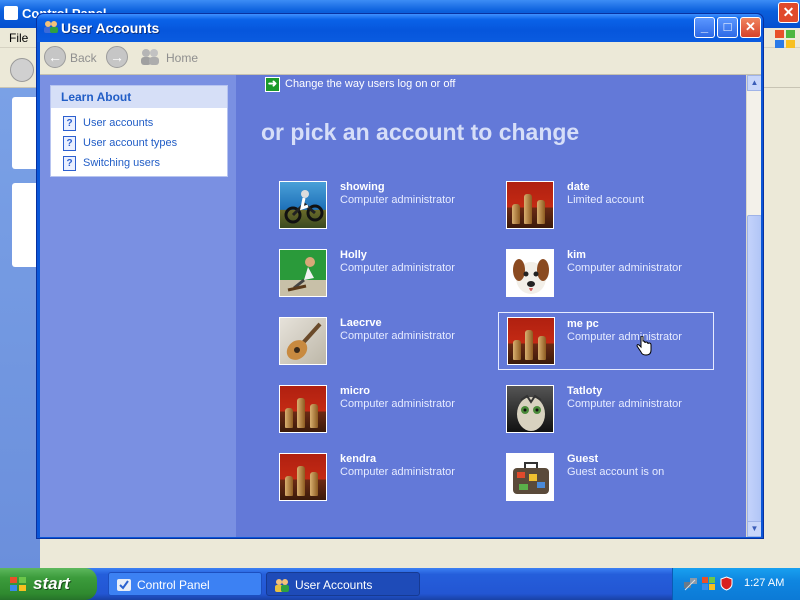  What do you see at coordinates (704, 27) in the screenshot?
I see `minimize-button: _` at bounding box center [704, 27].